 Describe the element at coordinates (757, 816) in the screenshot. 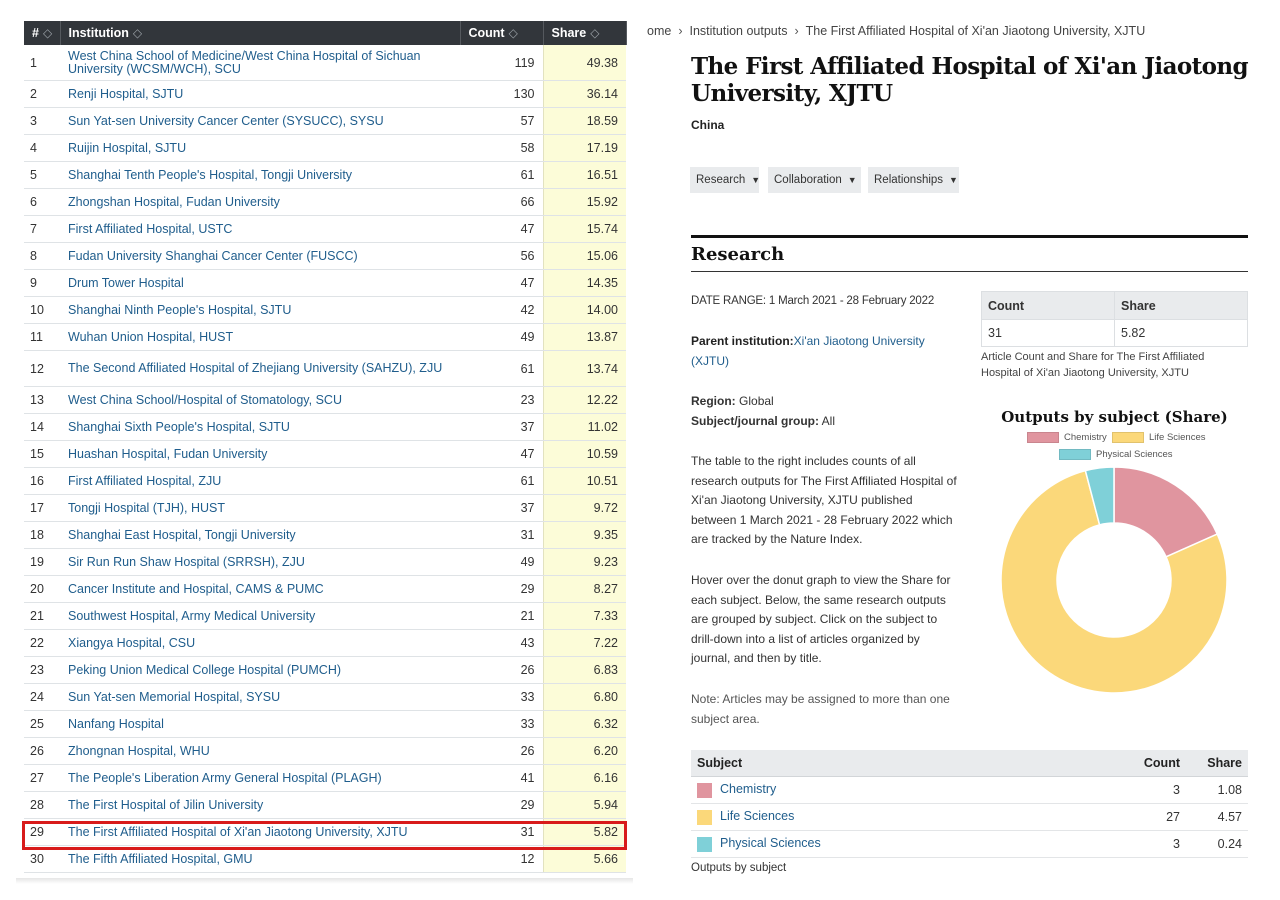

I see `subject-link: Life Sciences` at that location.